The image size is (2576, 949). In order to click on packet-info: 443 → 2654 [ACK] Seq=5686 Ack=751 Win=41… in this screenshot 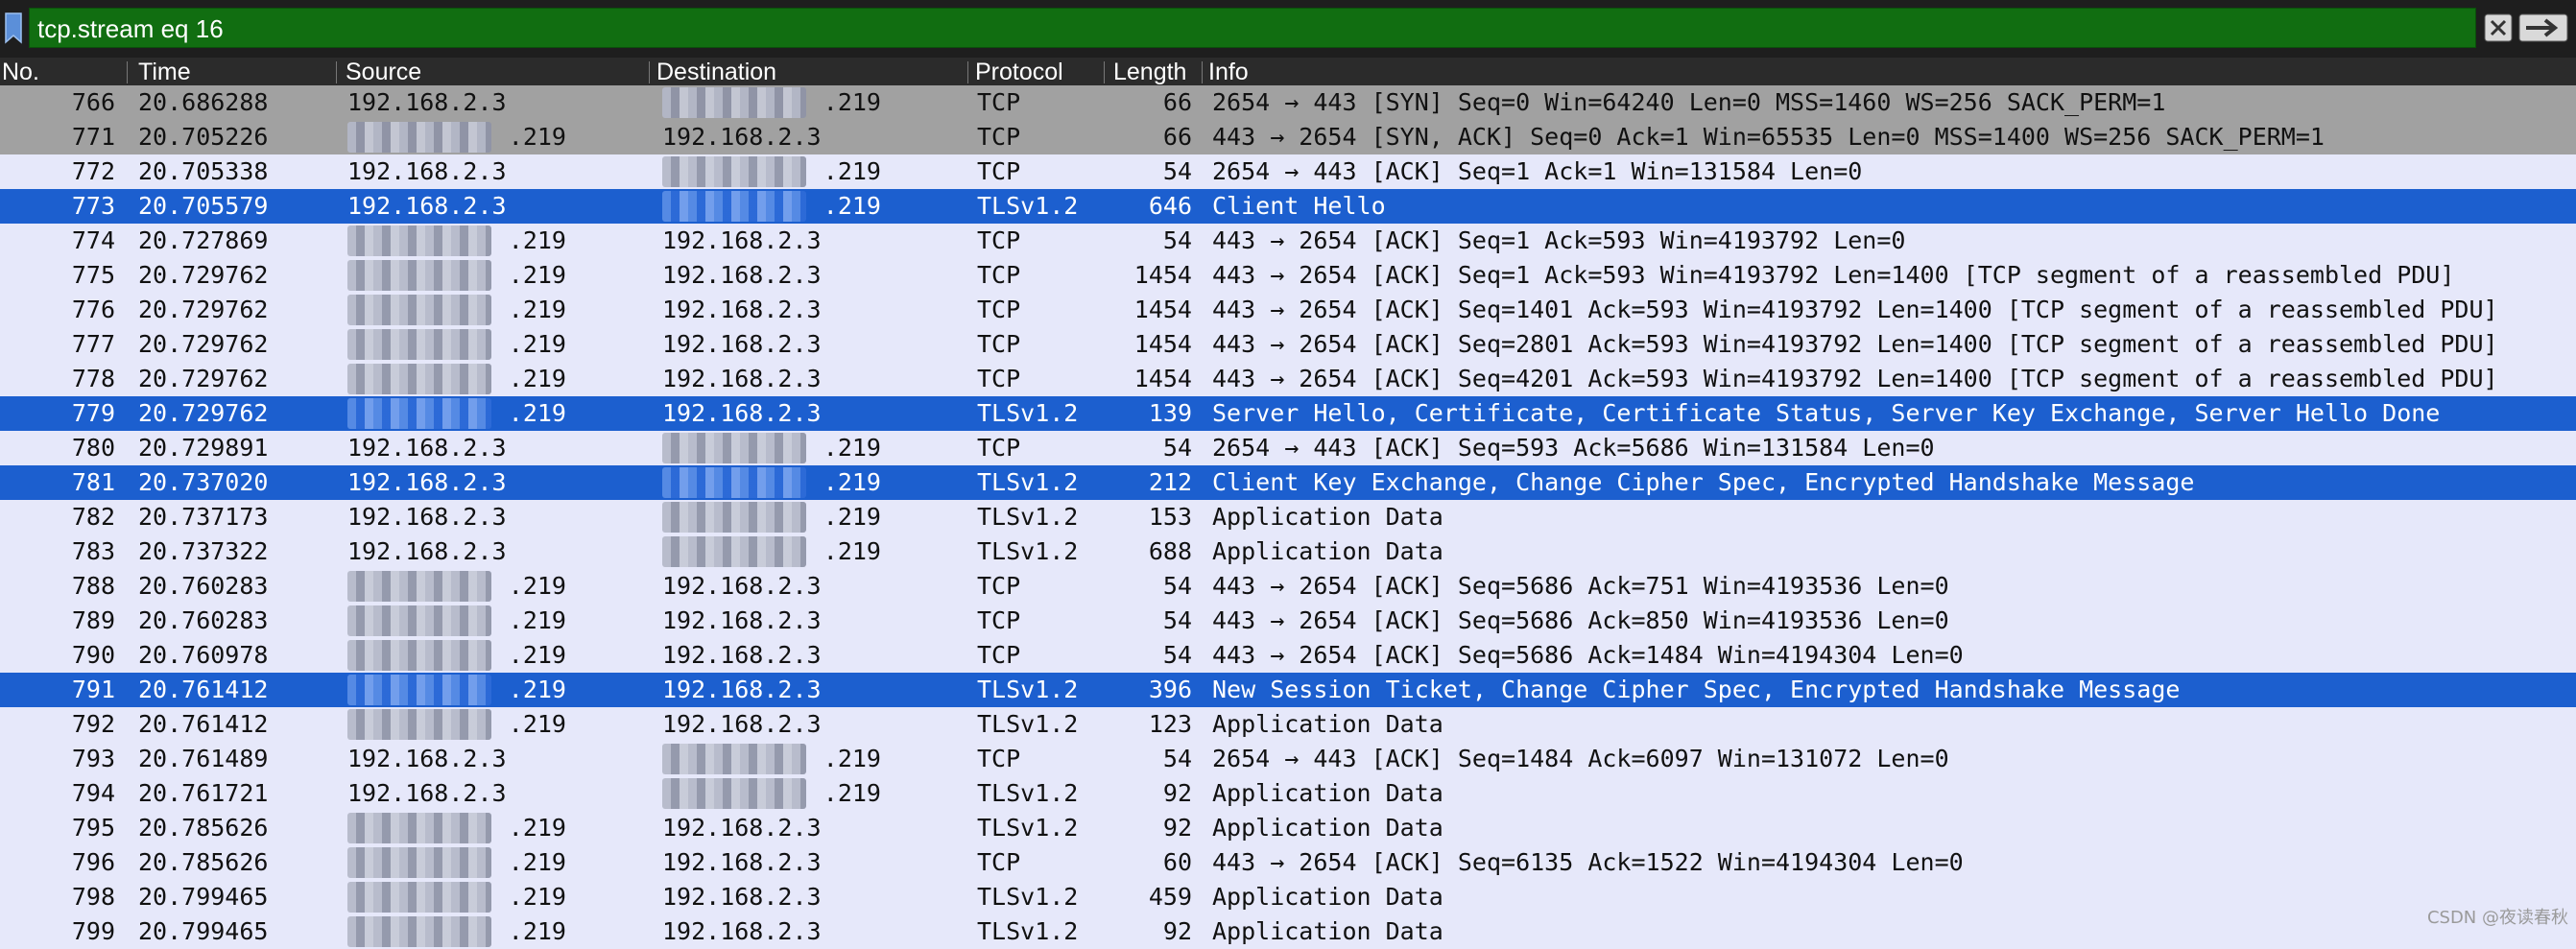, I will do `click(1580, 586)`.